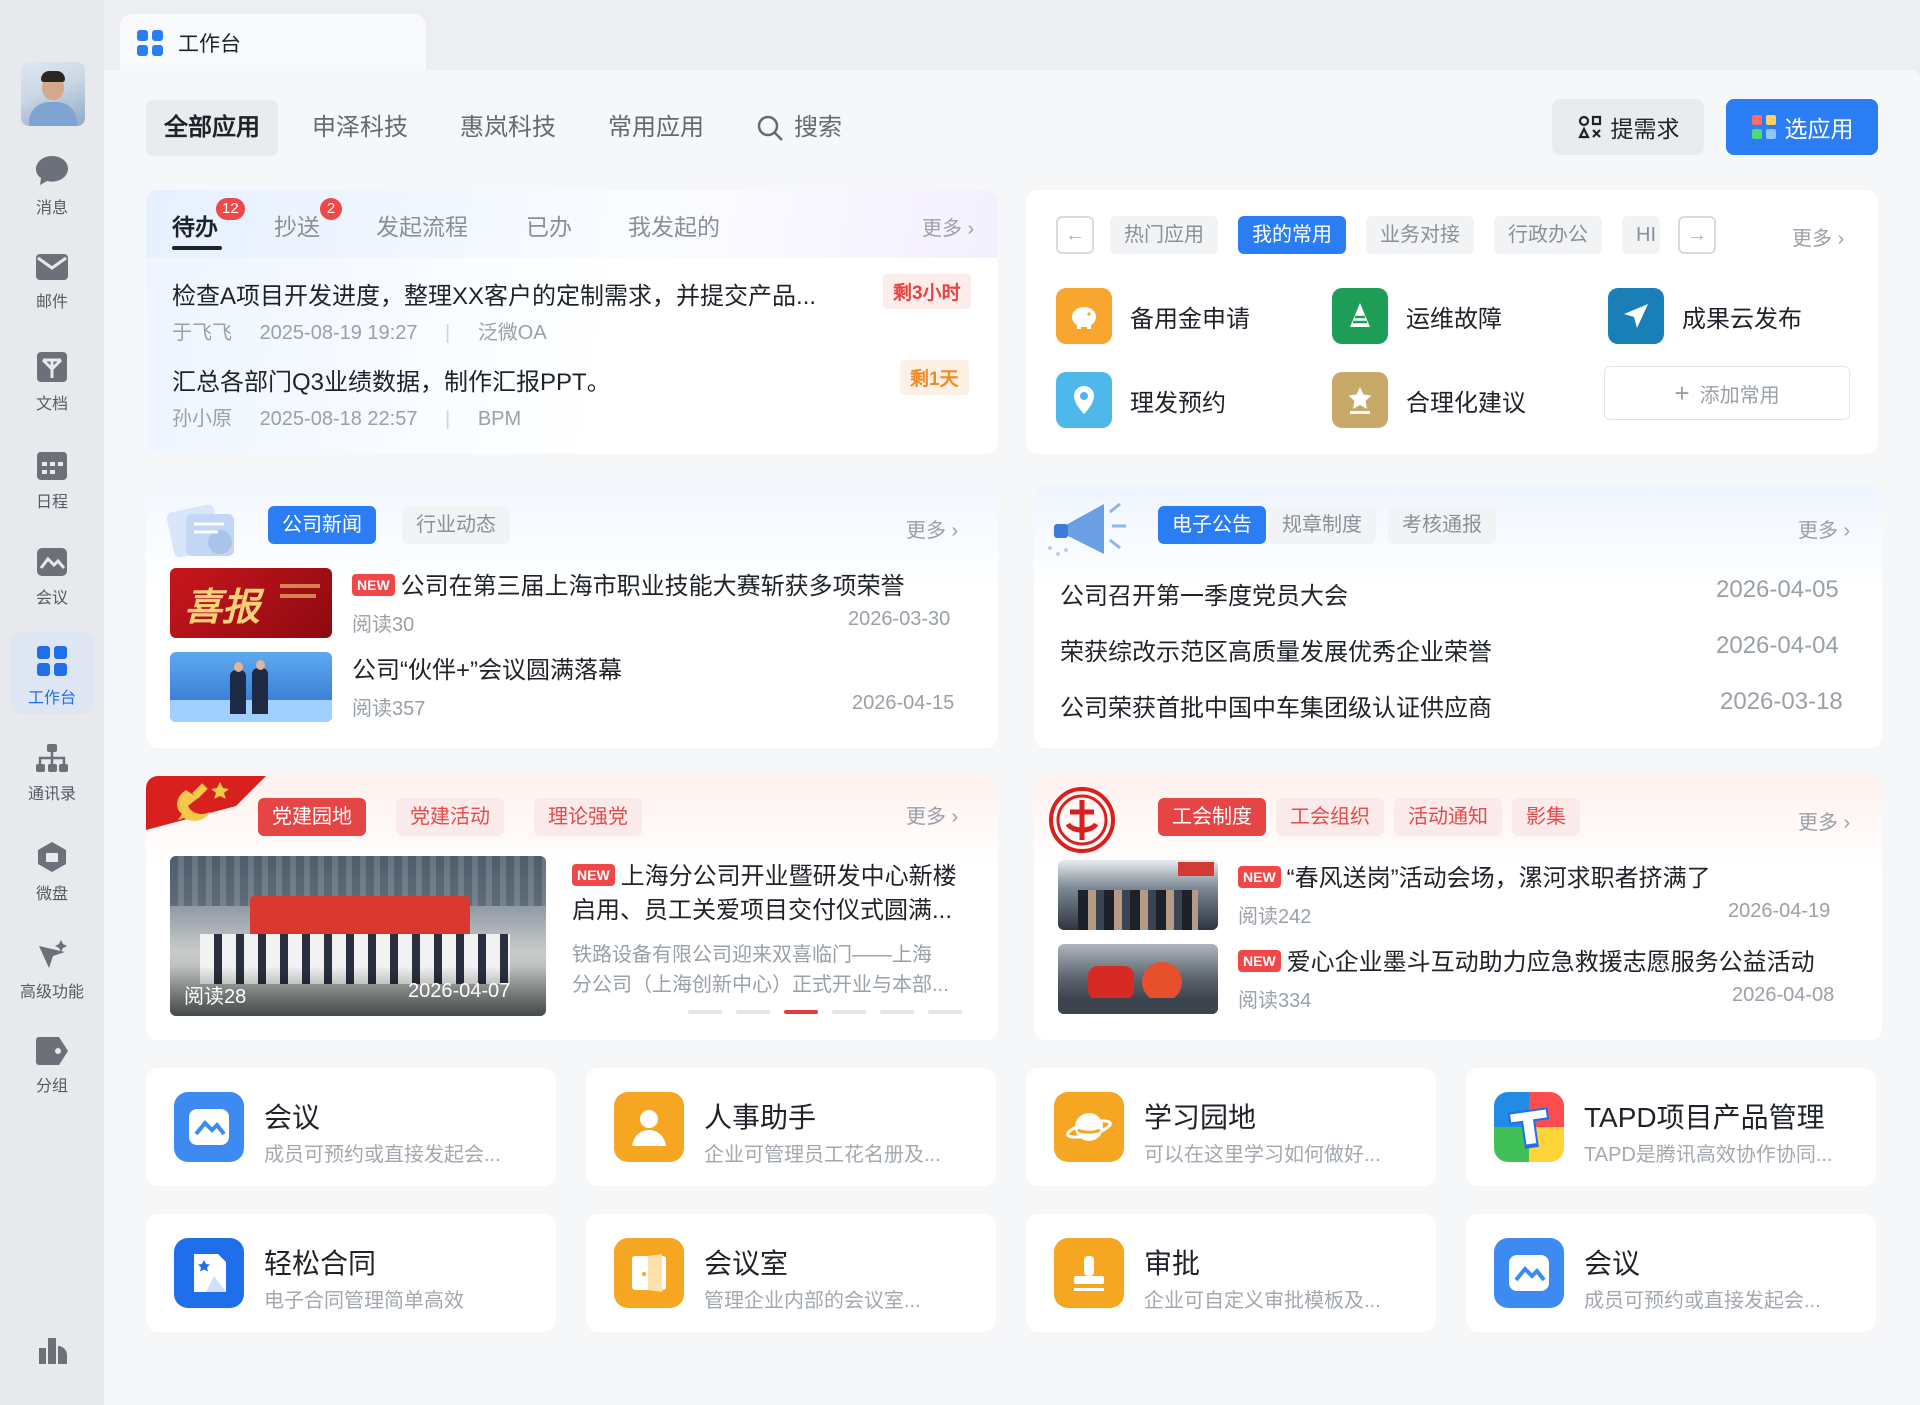 This screenshot has height=1405, width=1920. I want to click on pill-hot-apps: 热门应用, so click(1164, 235).